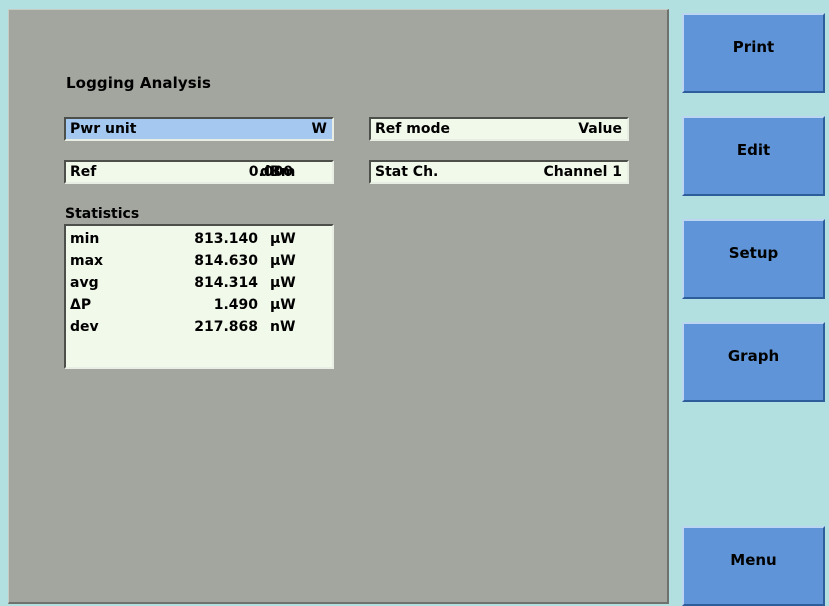 This screenshot has width=829, height=606. I want to click on setup-button-label: Setup, so click(753, 253).